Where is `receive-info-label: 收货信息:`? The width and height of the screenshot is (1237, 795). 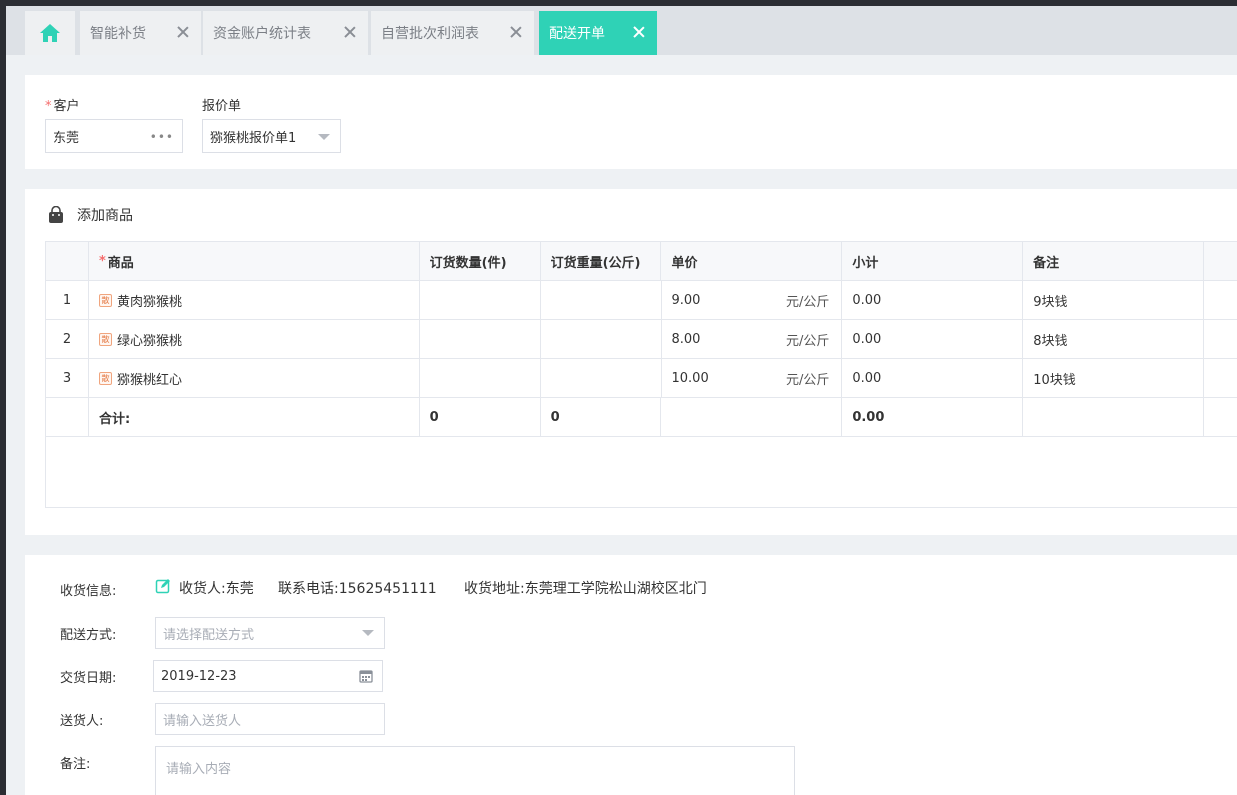
receive-info-label: 收货信息: is located at coordinates (88, 591).